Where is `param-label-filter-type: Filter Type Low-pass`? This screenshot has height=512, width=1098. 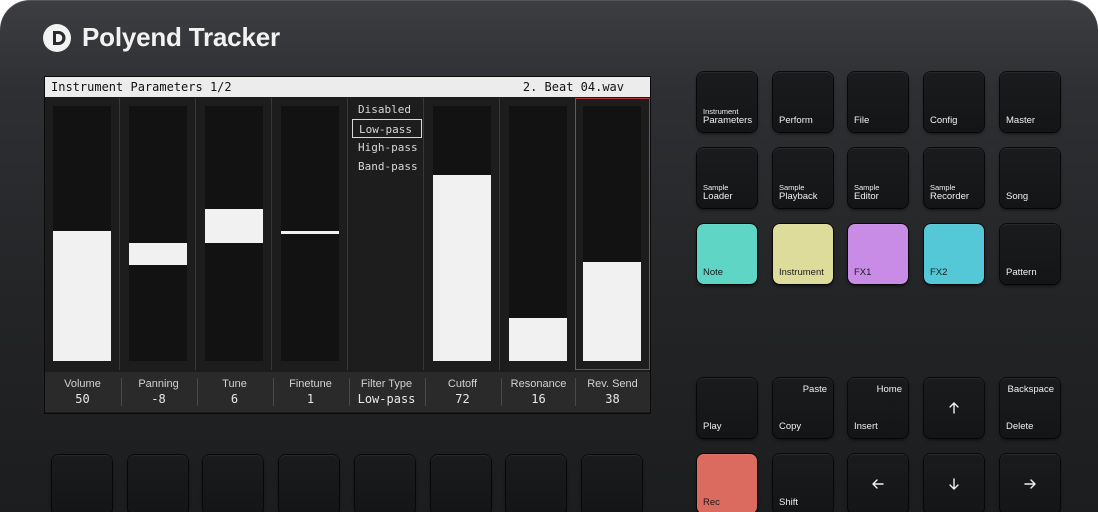 param-label-filter-type: Filter Type Low-pass is located at coordinates (386, 392).